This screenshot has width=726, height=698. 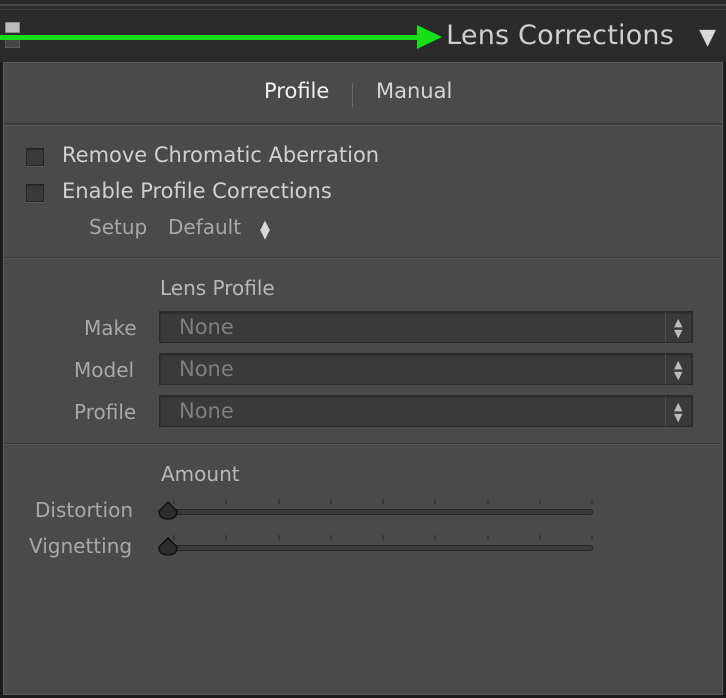 What do you see at coordinates (105, 412) in the screenshot?
I see `profile-label: Profile` at bounding box center [105, 412].